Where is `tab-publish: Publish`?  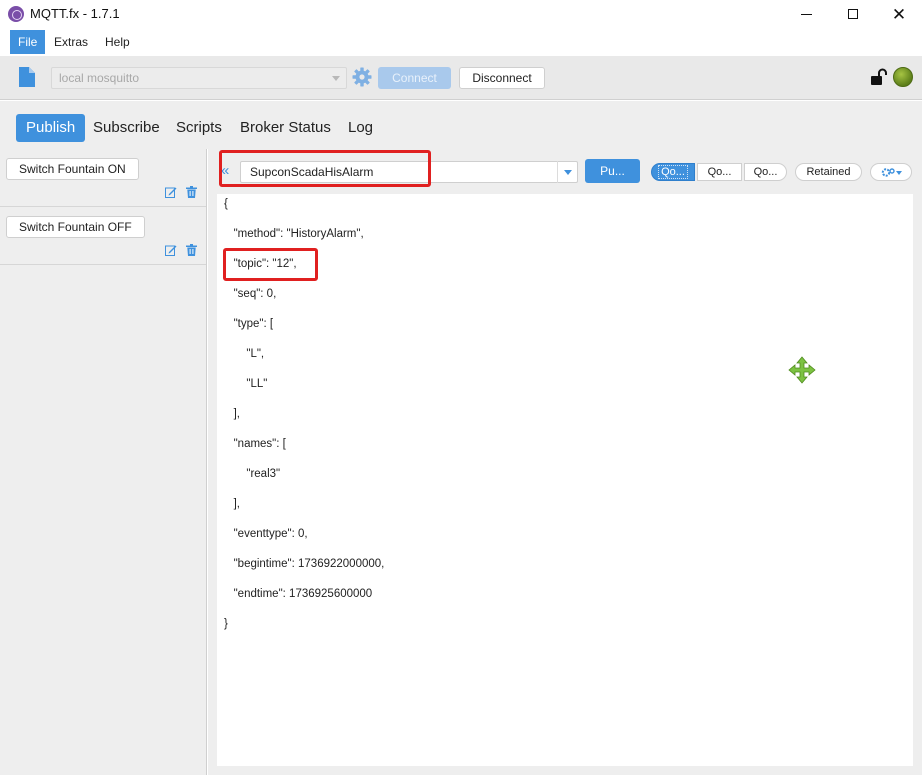
tab-publish: Publish is located at coordinates (51, 128).